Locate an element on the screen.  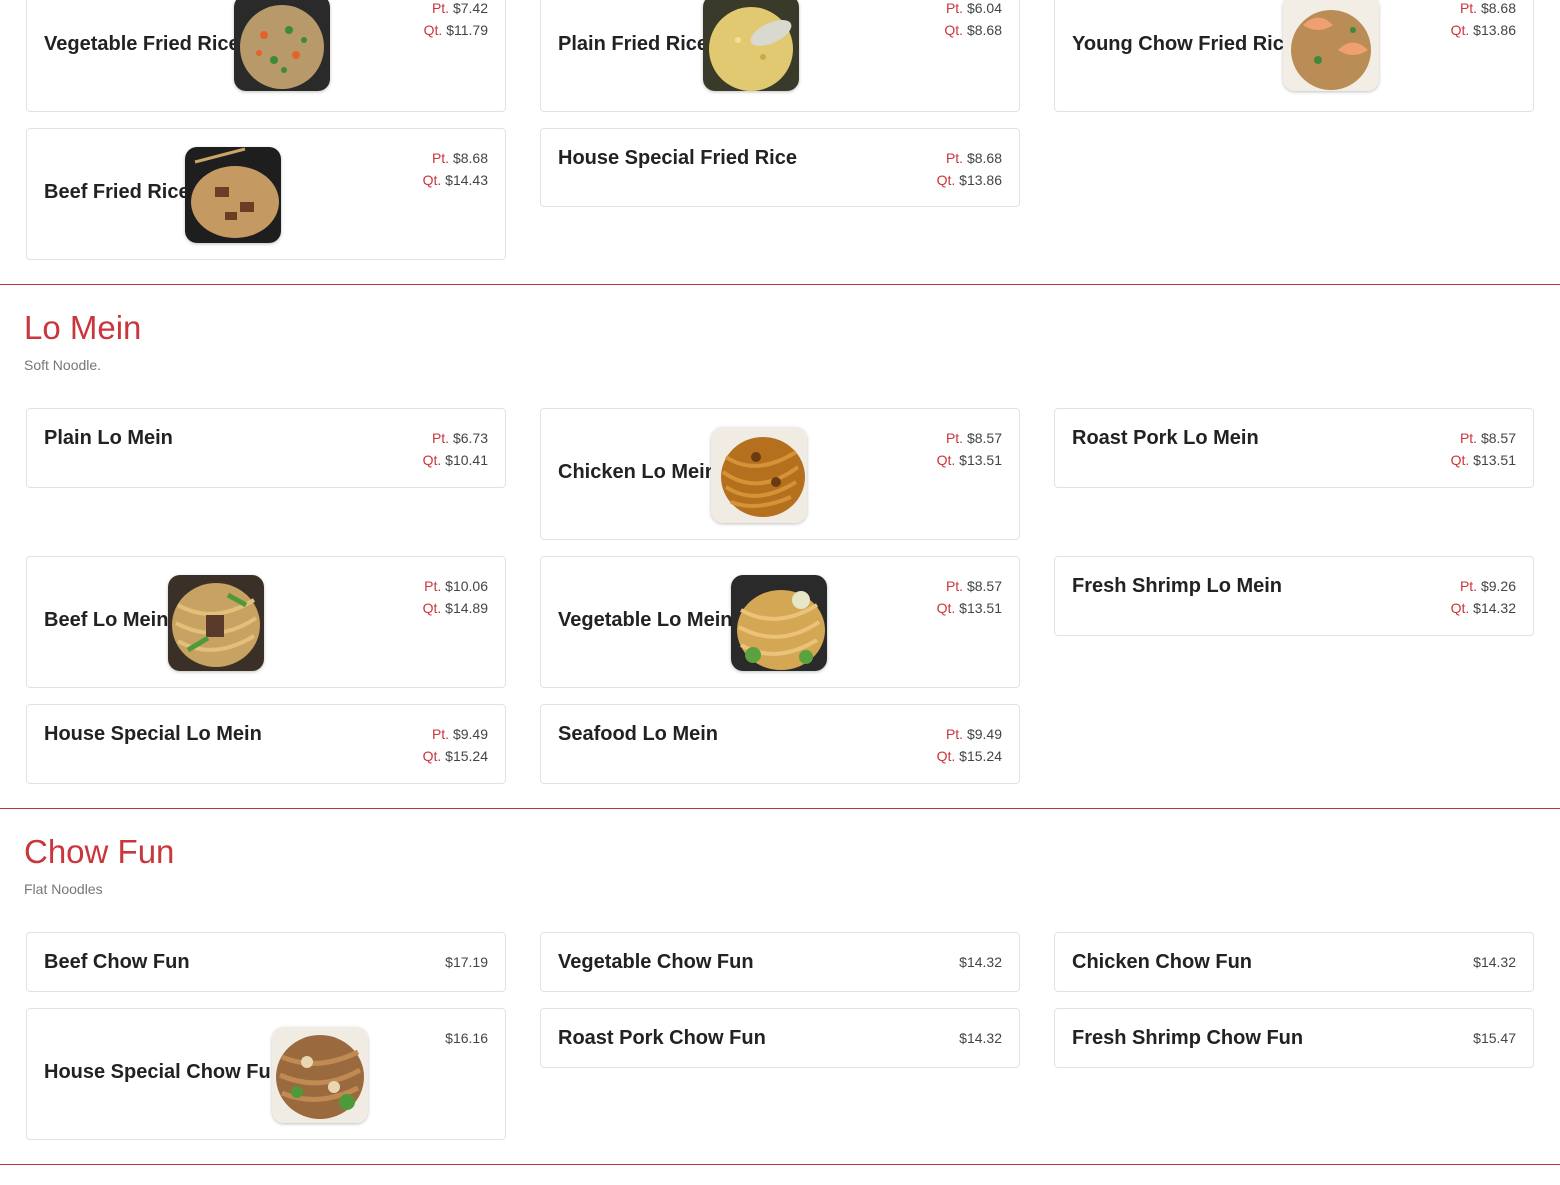
item-name: Vegetable Lo Mein is located at coordinates (645, 620).